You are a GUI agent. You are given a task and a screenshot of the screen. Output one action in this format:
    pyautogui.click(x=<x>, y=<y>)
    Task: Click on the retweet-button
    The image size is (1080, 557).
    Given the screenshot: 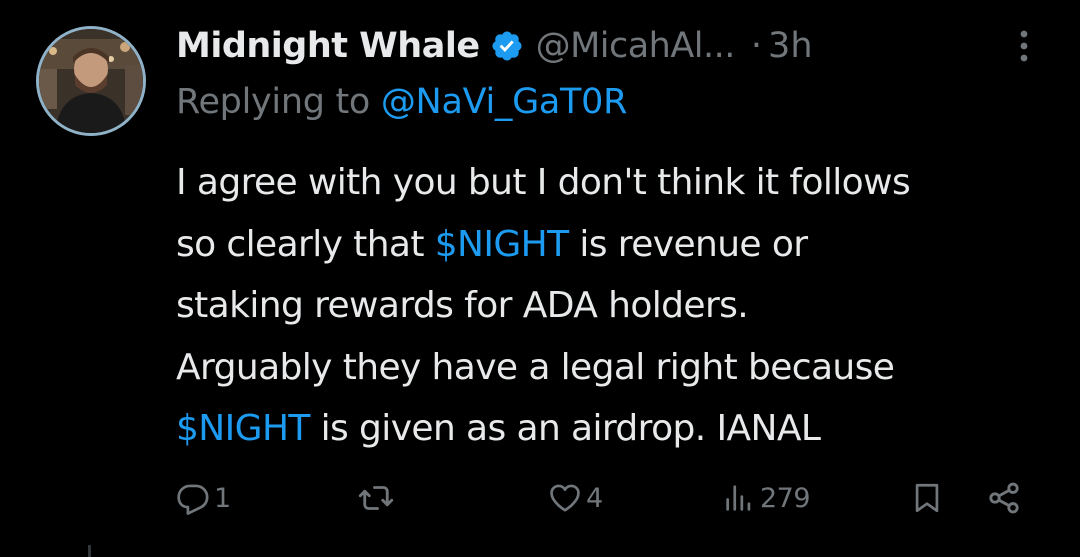 What is the action you would take?
    pyautogui.click(x=378, y=498)
    